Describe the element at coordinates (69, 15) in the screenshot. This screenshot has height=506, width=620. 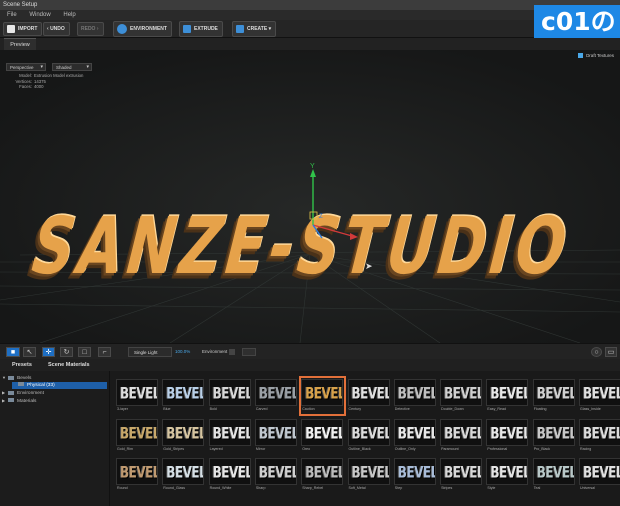
I see `menu-help: Help` at that location.